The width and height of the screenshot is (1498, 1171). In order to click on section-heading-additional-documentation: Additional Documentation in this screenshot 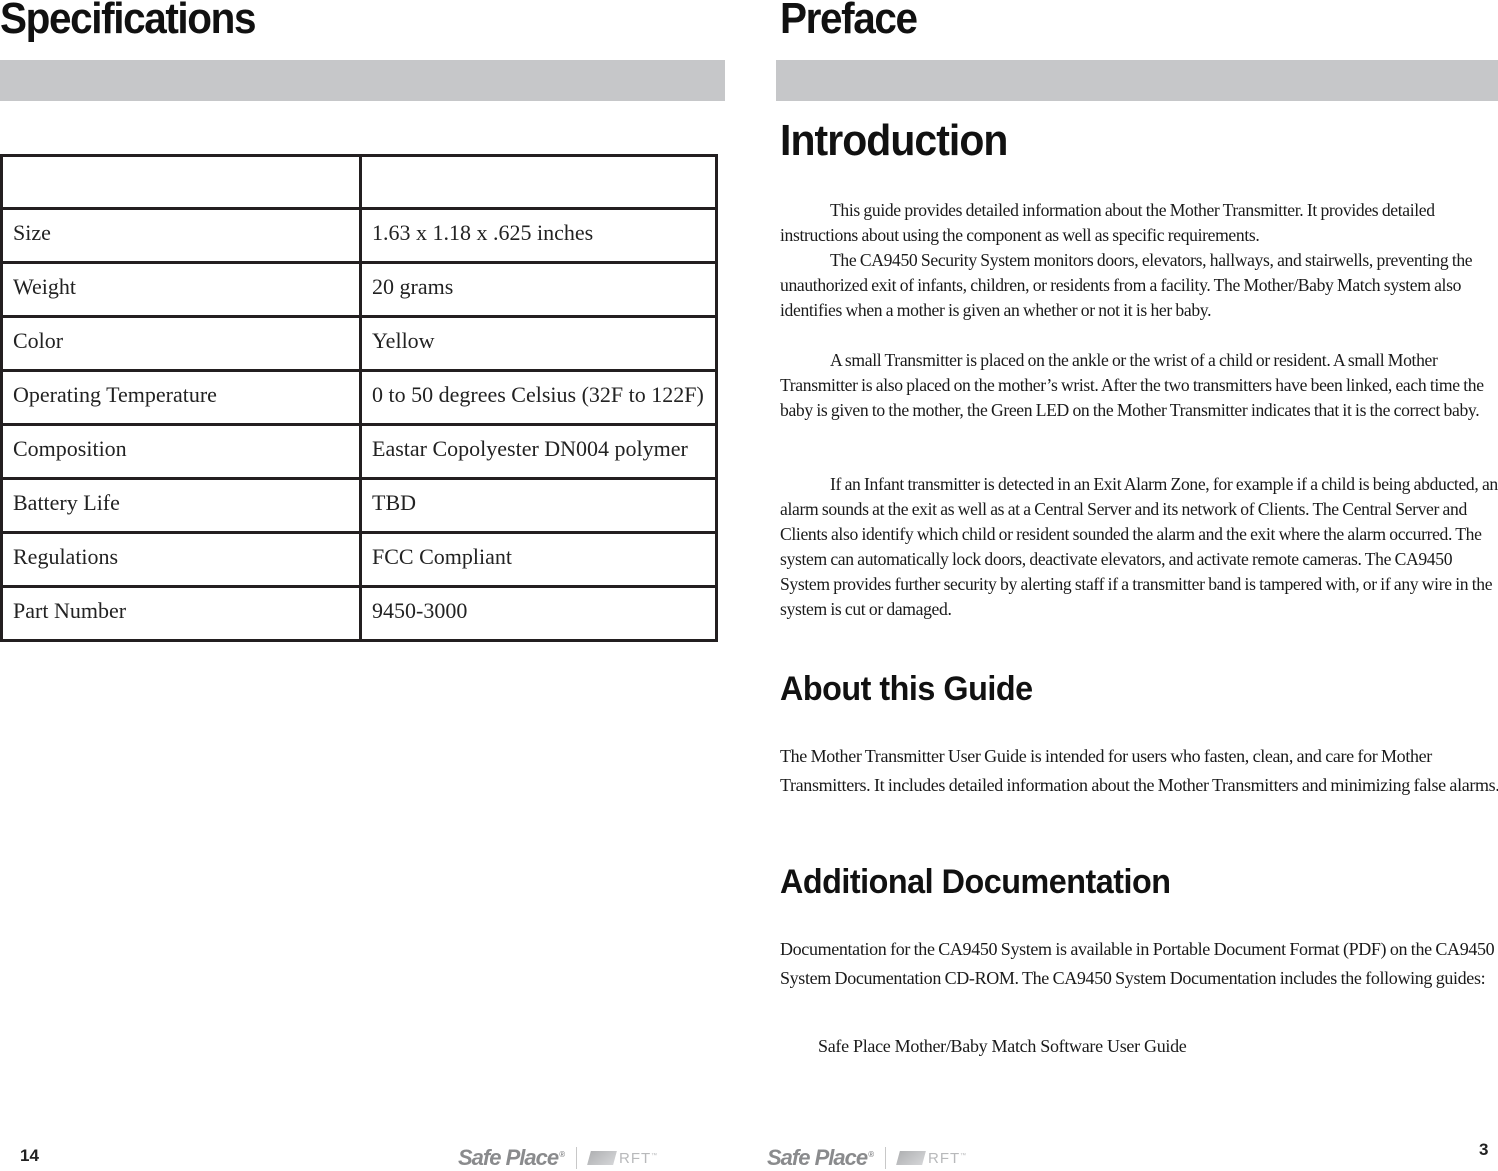, I will do `click(975, 882)`.